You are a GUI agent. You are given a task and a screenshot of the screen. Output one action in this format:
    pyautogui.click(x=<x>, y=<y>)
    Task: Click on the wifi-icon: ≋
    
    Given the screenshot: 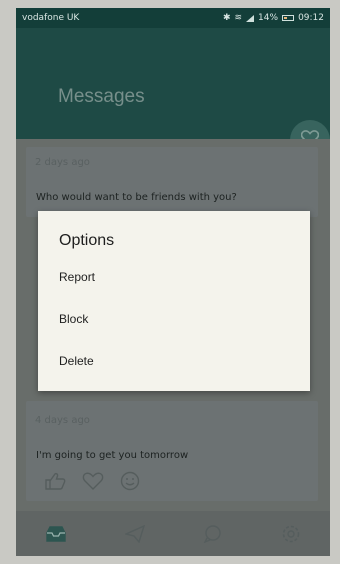 What is the action you would take?
    pyautogui.click(x=238, y=17)
    